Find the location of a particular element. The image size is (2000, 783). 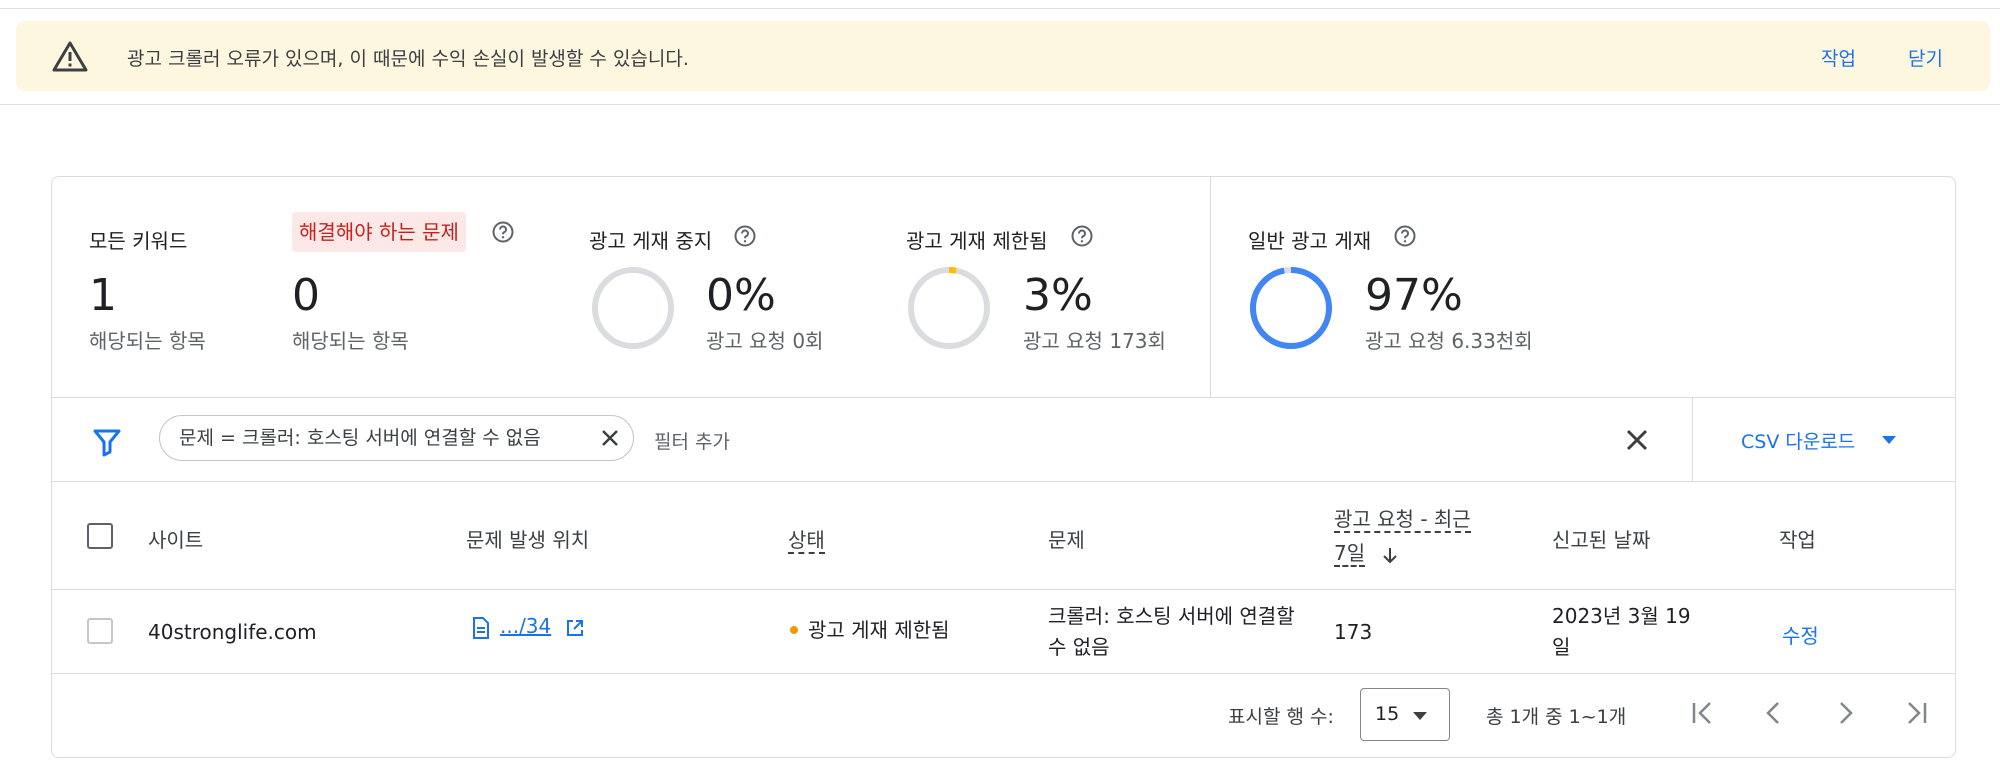

ads-disabled-sub: 광고 요청 0회 is located at coordinates (765, 341).